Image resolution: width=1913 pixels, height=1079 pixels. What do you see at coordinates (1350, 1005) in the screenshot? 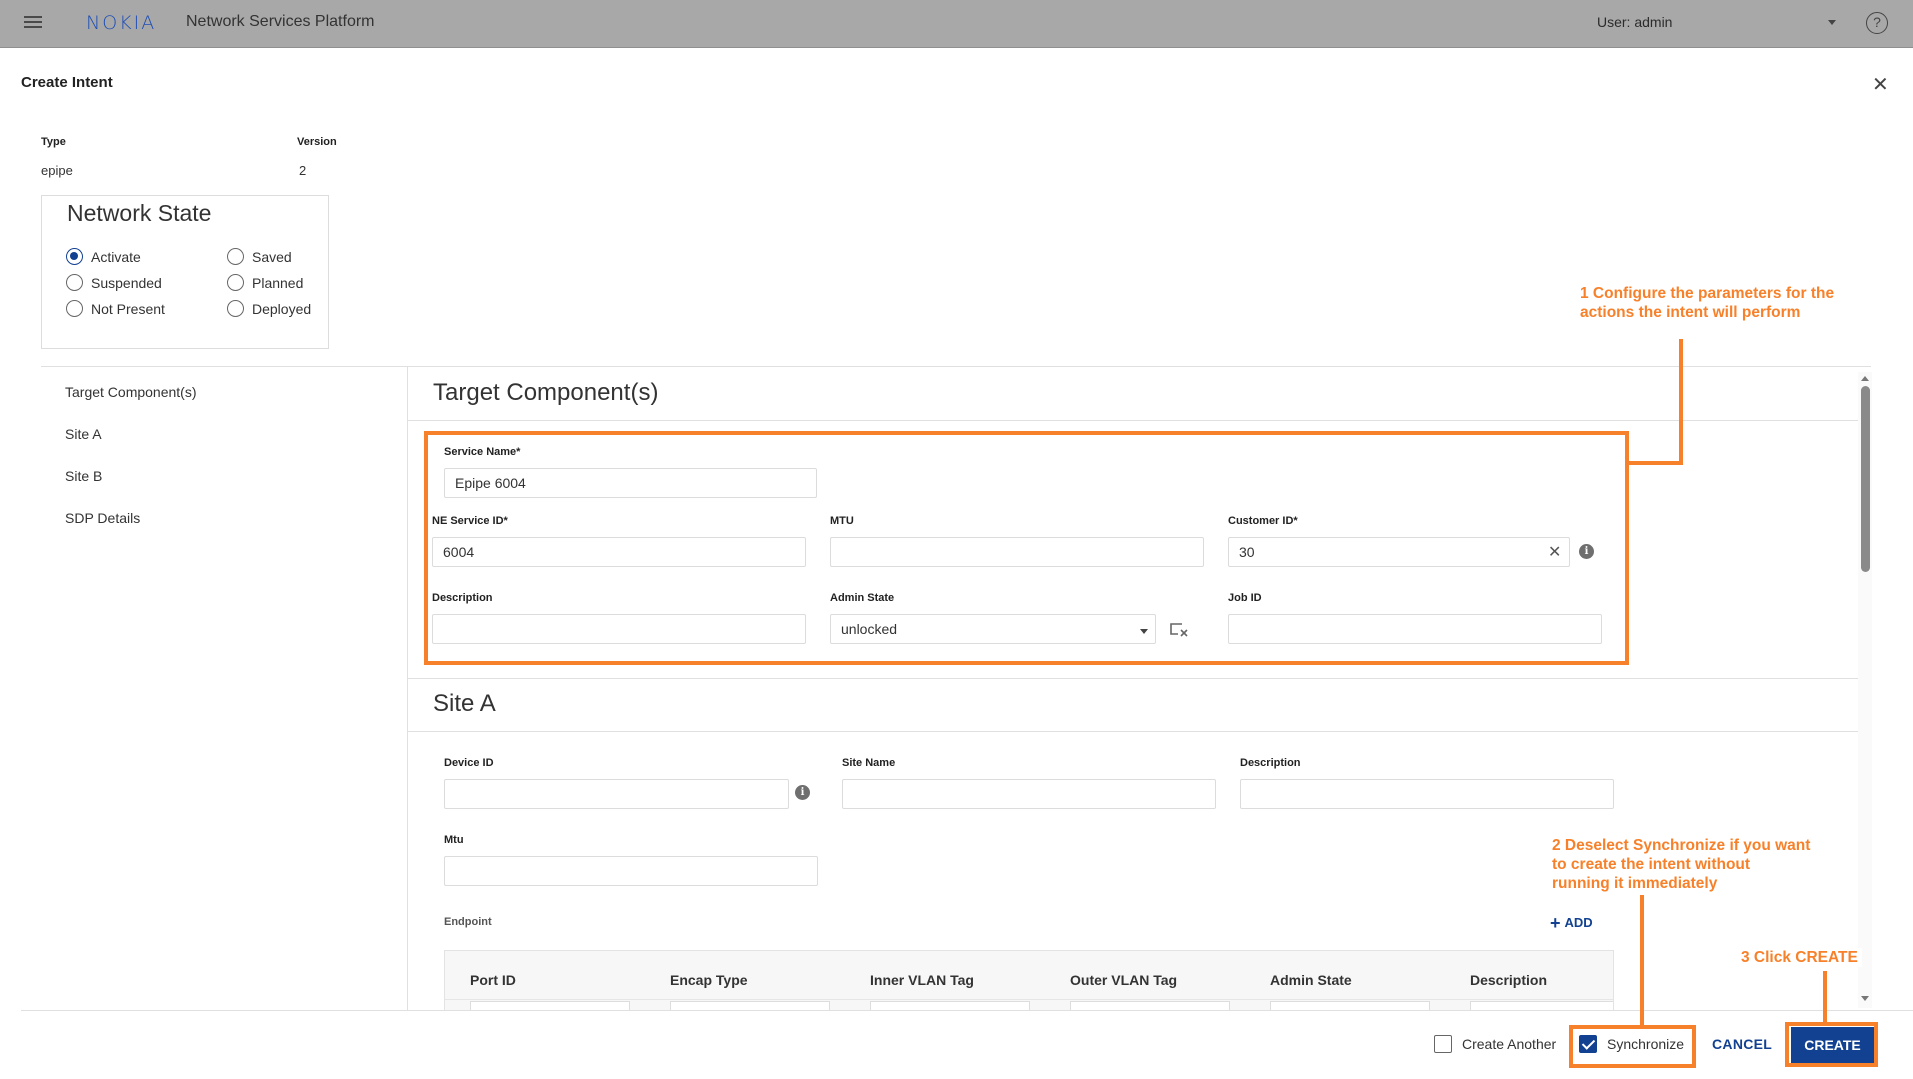
I see `admin-state-cell-input` at bounding box center [1350, 1005].